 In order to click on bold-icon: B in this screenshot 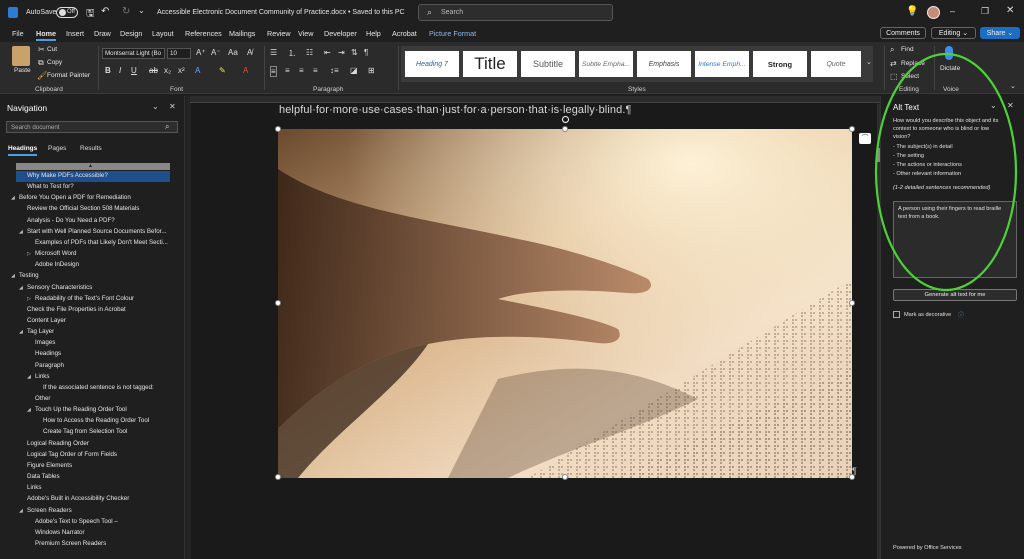, I will do `click(108, 70)`.